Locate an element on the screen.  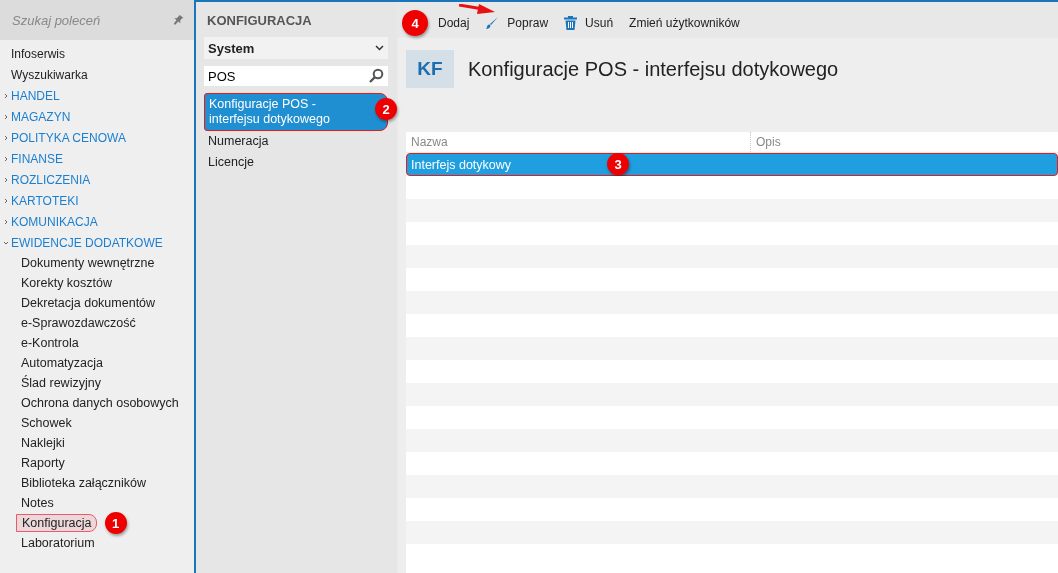
list-item: Licencje is located at coordinates (296, 162).